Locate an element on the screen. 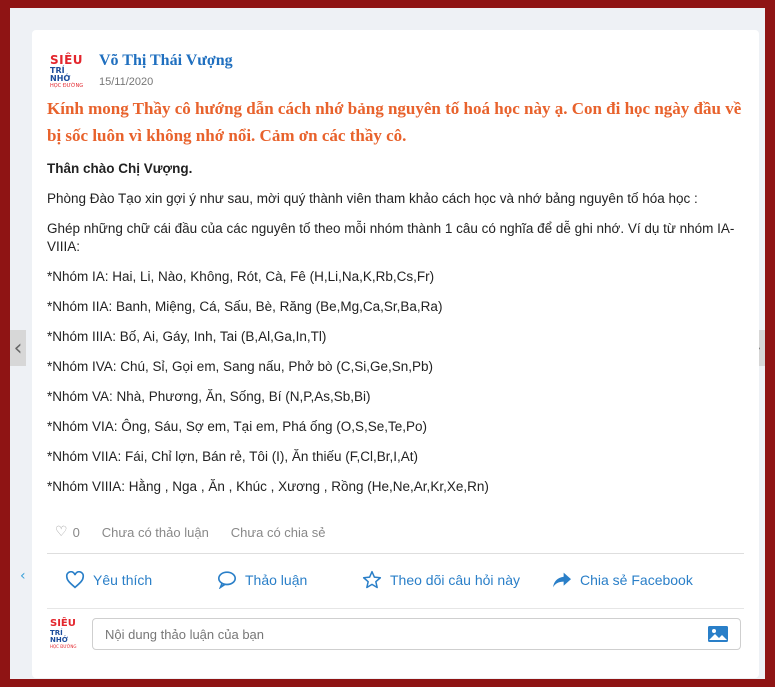 The height and width of the screenshot is (687, 775). like-count-value: 0 is located at coordinates (76, 532).